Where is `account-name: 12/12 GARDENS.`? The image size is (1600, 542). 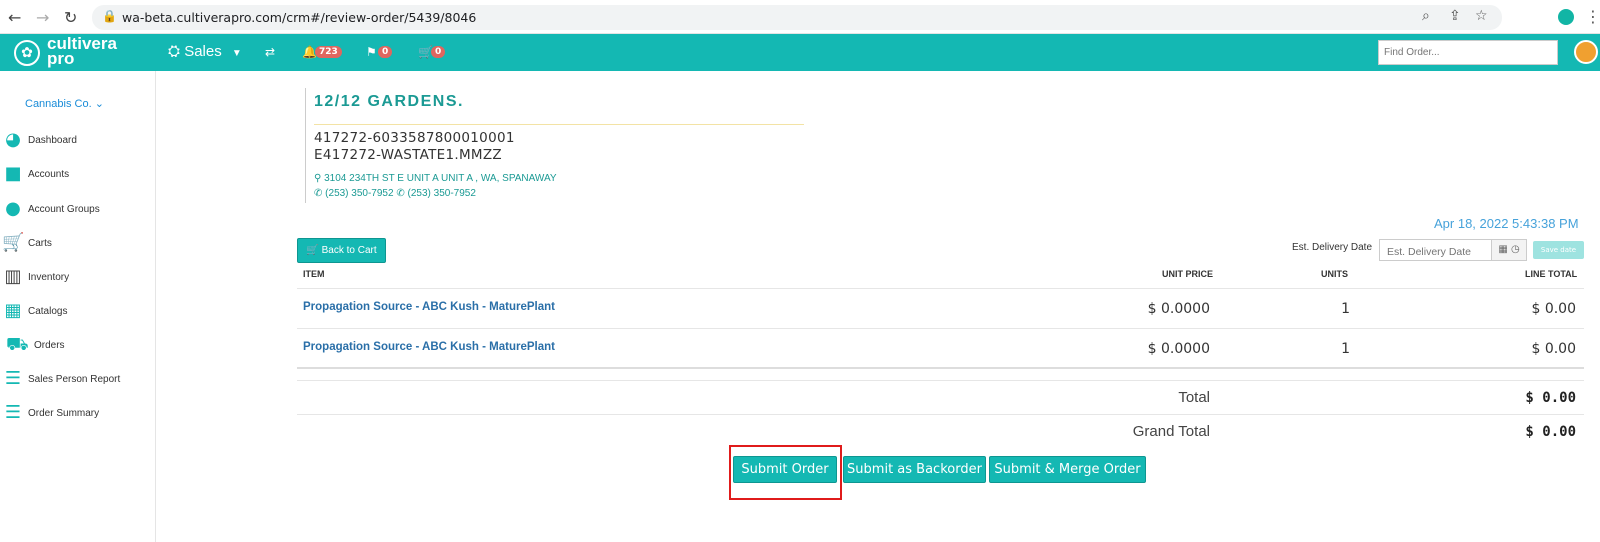
account-name: 12/12 GARDENS. is located at coordinates (389, 101).